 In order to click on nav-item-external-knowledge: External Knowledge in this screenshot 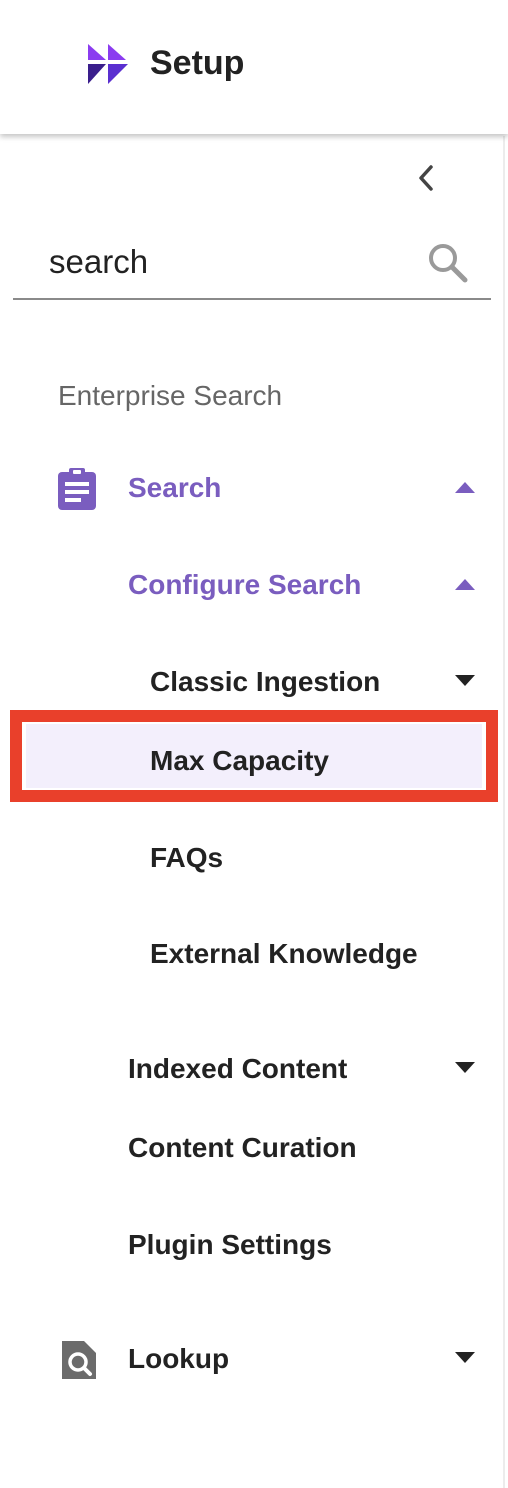, I will do `click(254, 954)`.